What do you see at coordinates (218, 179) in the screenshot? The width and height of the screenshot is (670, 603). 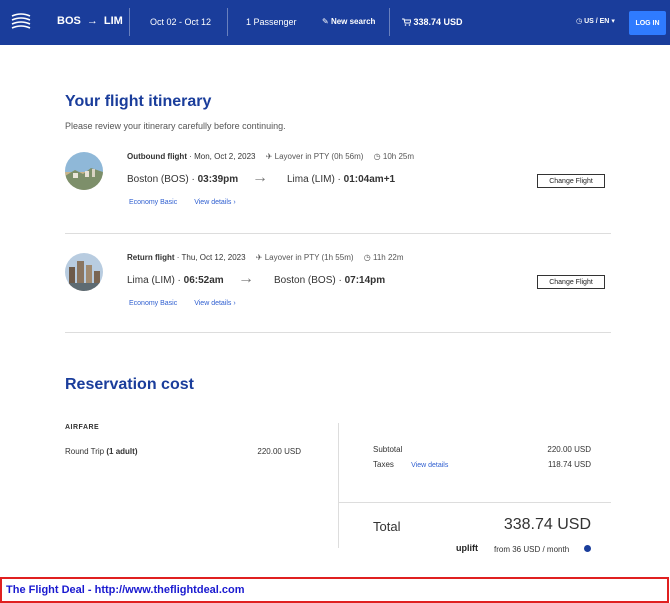 I see `departure-time: 03:39pm` at bounding box center [218, 179].